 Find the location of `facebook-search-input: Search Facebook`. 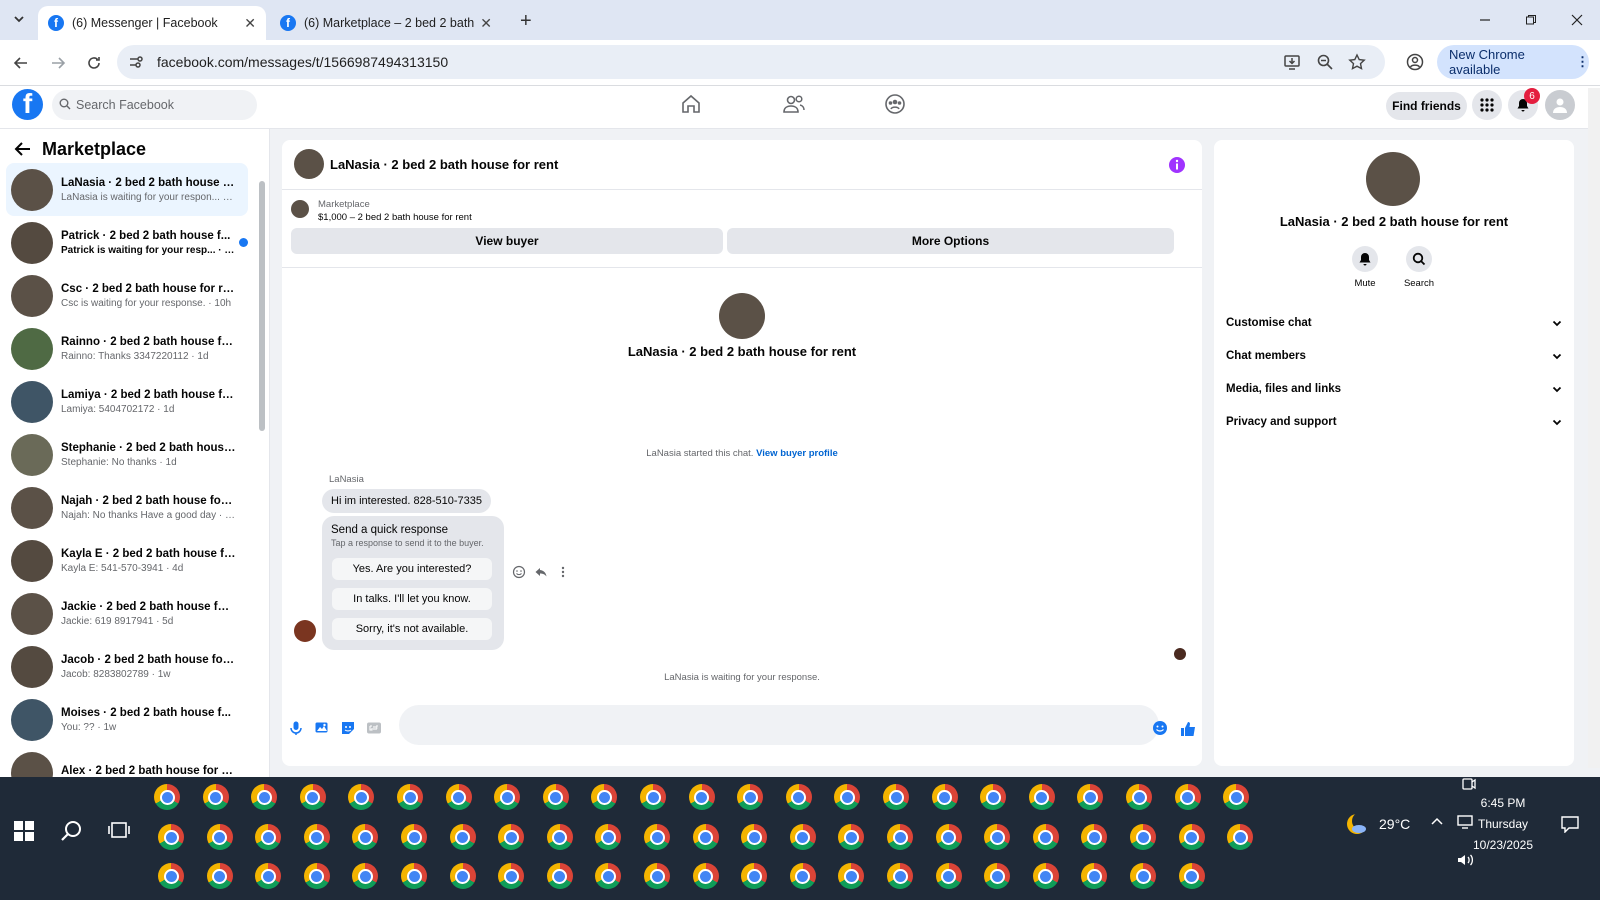

facebook-search-input: Search Facebook is located at coordinates (154, 105).